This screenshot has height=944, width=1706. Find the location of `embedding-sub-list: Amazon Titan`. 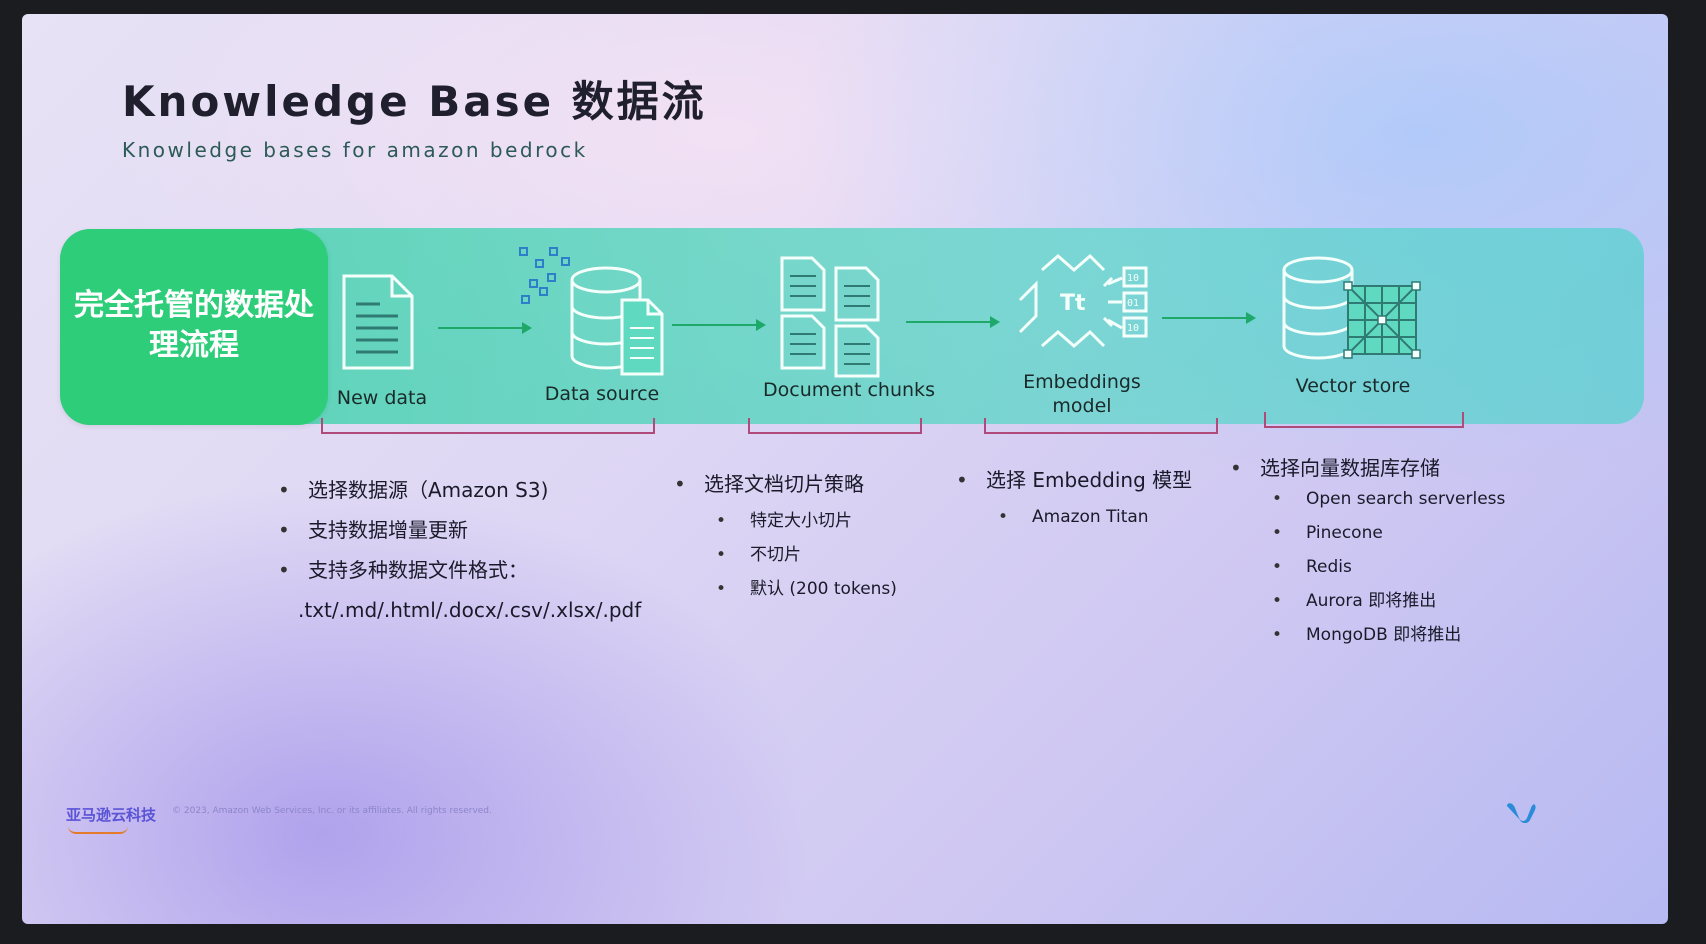

embedding-sub-list: Amazon Titan is located at coordinates (1101, 517).